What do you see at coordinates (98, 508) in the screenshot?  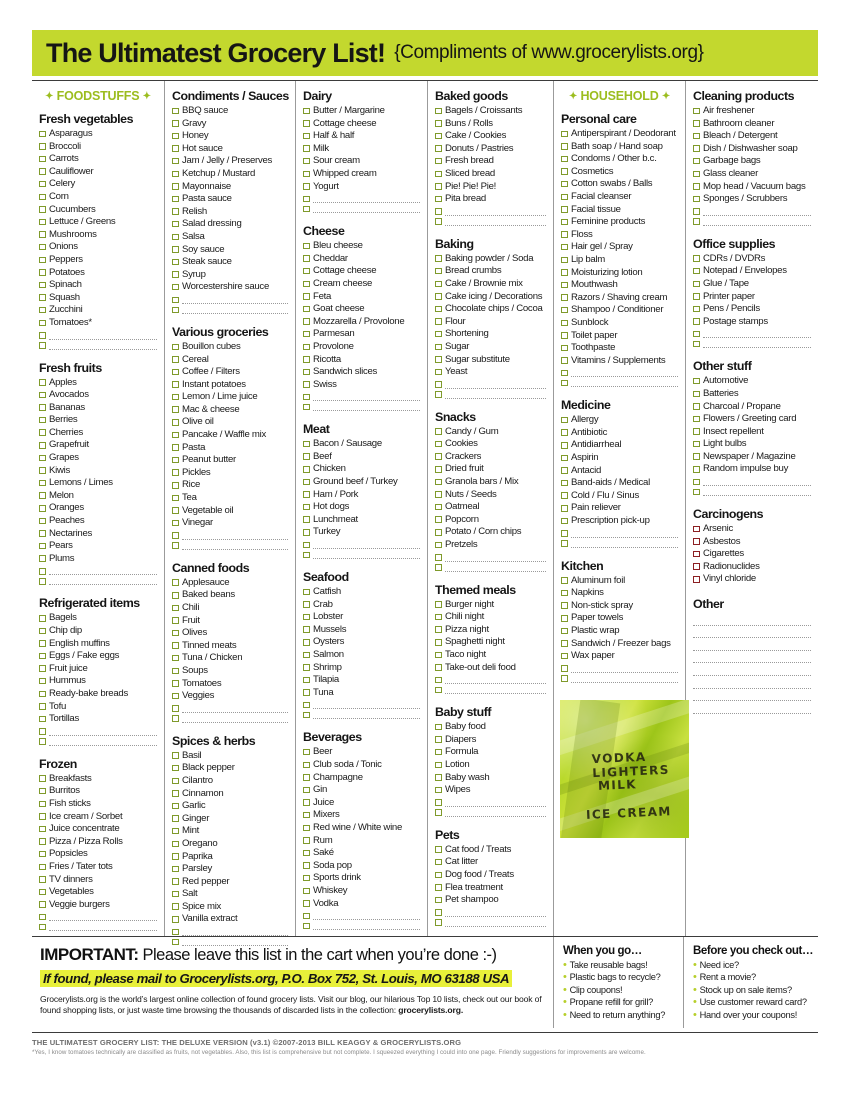 I see `list-item: Oranges` at bounding box center [98, 508].